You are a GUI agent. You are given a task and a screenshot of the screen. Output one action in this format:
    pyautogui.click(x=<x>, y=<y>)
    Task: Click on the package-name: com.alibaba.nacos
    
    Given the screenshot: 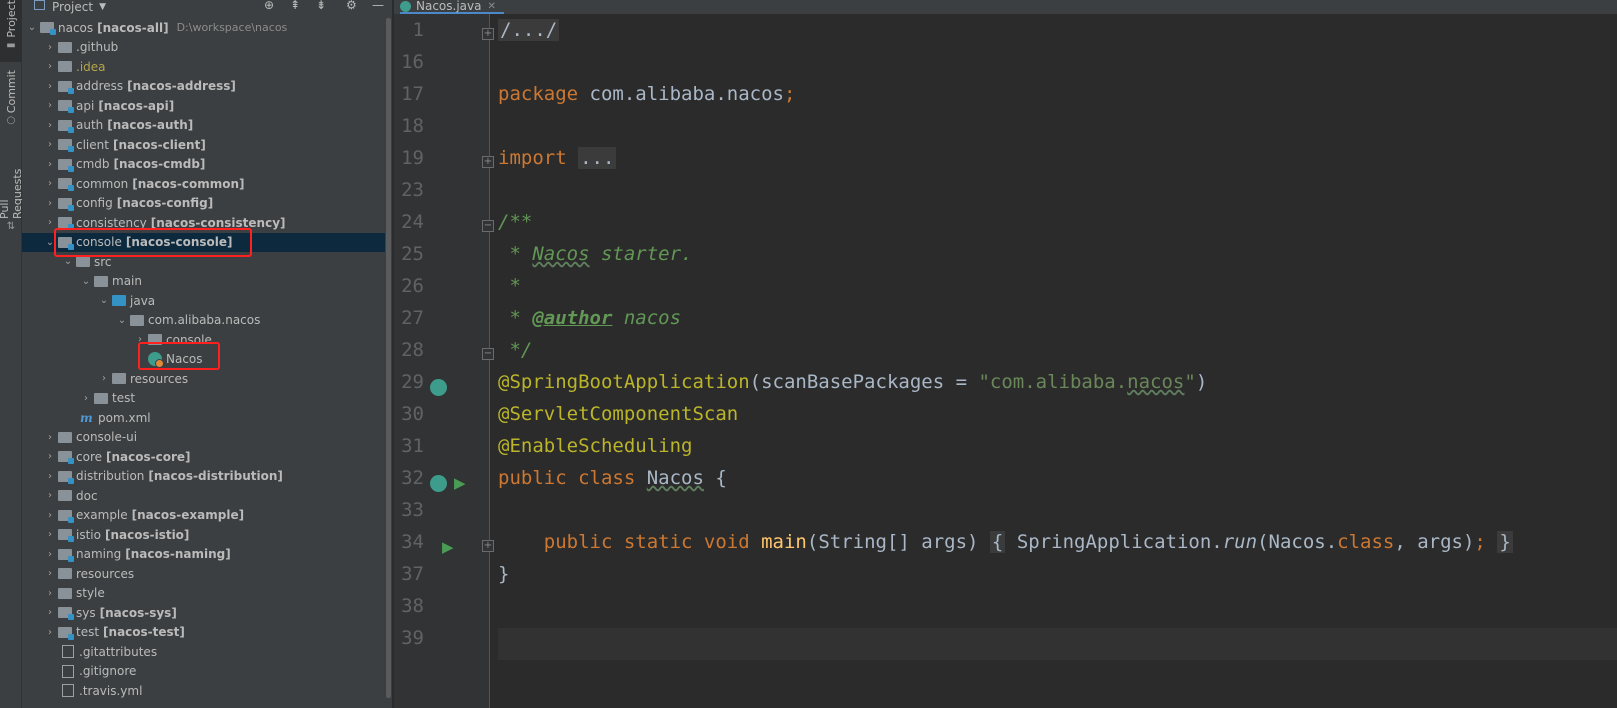 What is the action you would take?
    pyautogui.click(x=681, y=94)
    